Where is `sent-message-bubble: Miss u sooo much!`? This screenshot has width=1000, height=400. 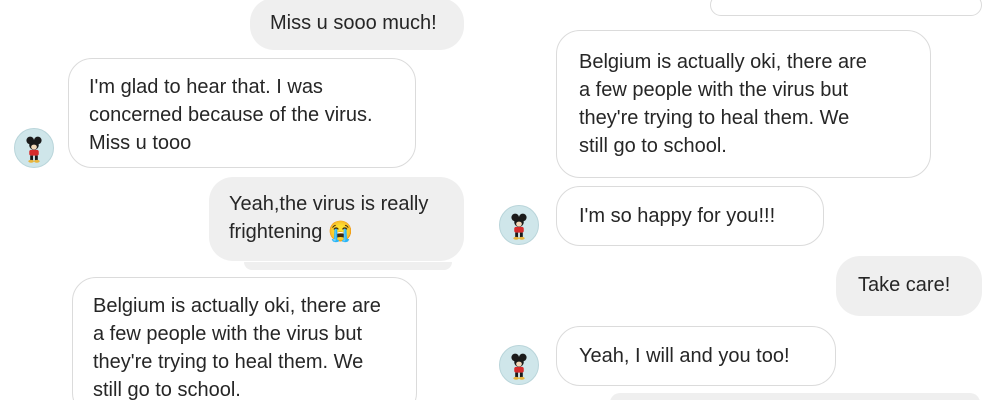 sent-message-bubble: Miss u sooo much! is located at coordinates (357, 25).